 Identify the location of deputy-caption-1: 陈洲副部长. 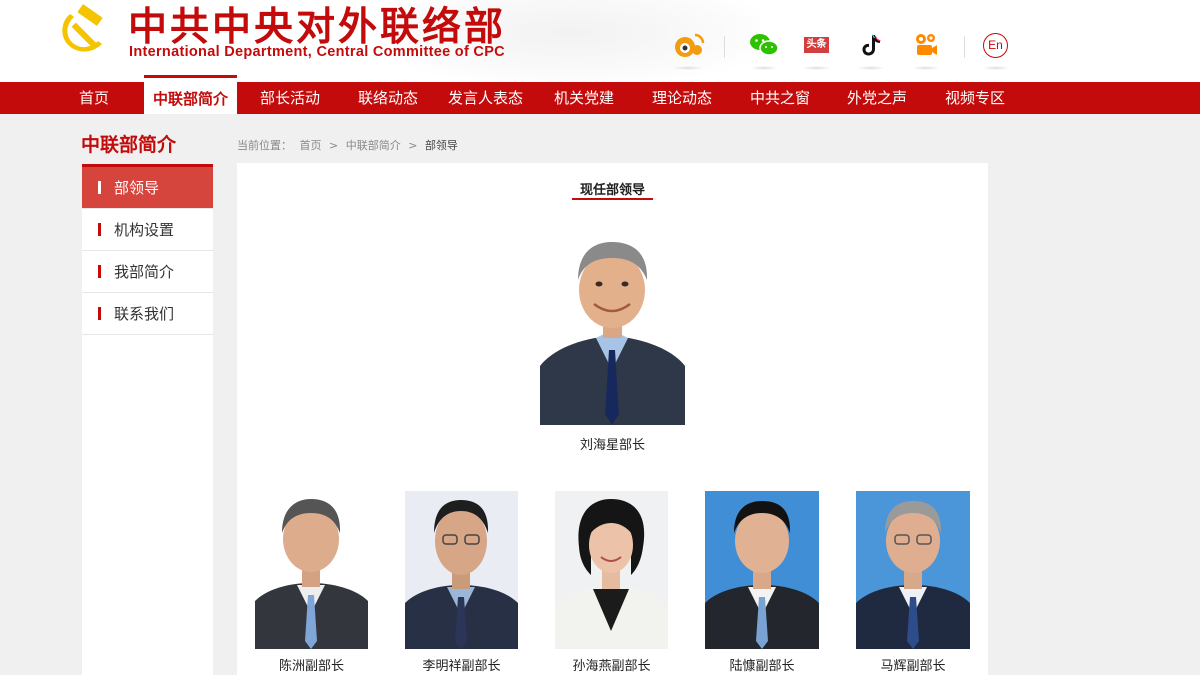
(311, 666).